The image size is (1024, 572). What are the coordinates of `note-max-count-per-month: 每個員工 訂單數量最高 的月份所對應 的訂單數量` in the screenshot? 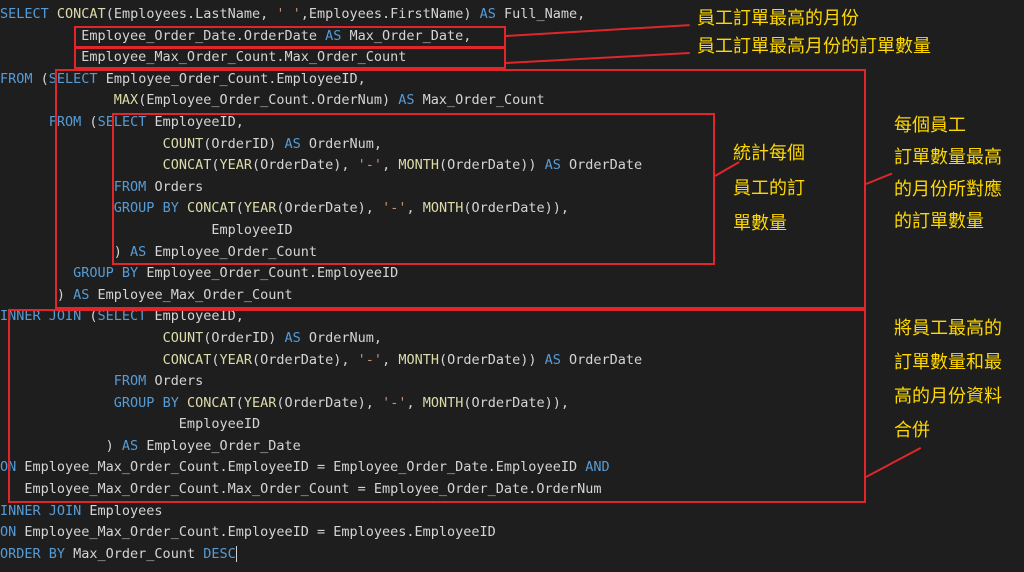 It's located at (948, 173).